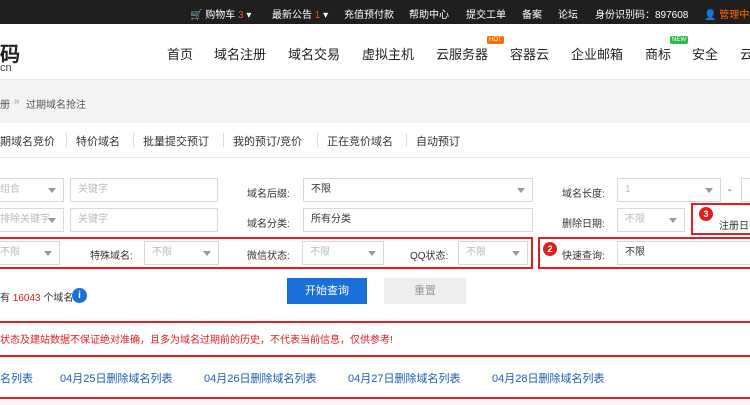 This screenshot has height=405, width=750. Describe the element at coordinates (16, 378) in the screenshot. I see `date-list-link: 名列表` at that location.